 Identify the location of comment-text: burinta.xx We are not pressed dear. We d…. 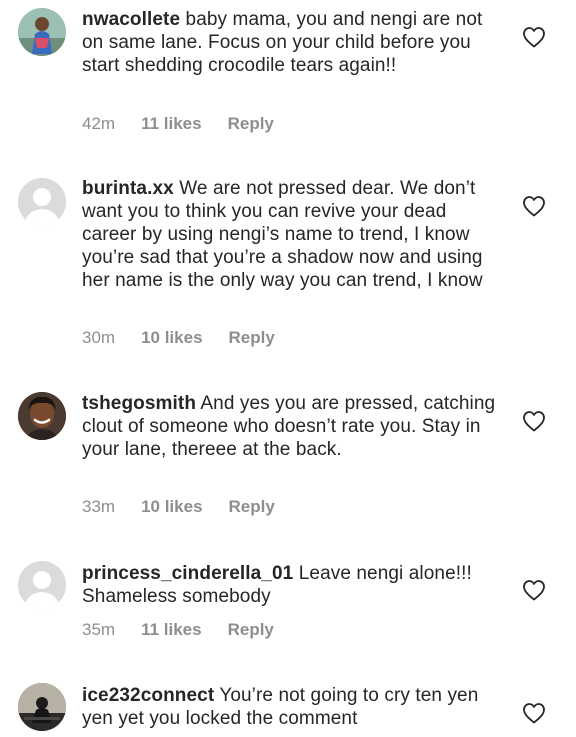
(292, 234).